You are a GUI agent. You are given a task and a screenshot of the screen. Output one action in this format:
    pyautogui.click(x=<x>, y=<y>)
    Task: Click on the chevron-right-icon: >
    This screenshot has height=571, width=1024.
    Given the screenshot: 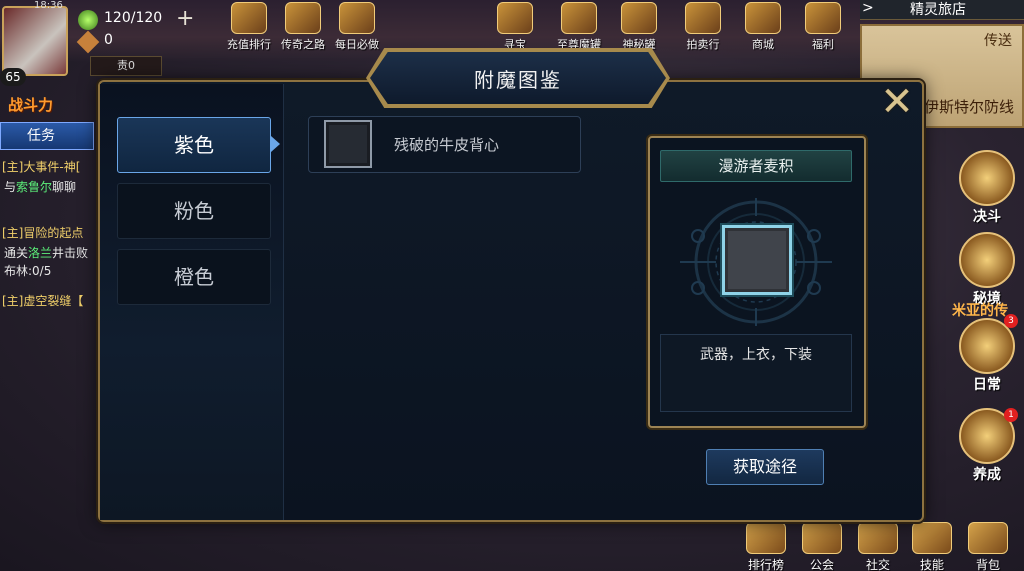 What is the action you would take?
    pyautogui.click(x=868, y=8)
    